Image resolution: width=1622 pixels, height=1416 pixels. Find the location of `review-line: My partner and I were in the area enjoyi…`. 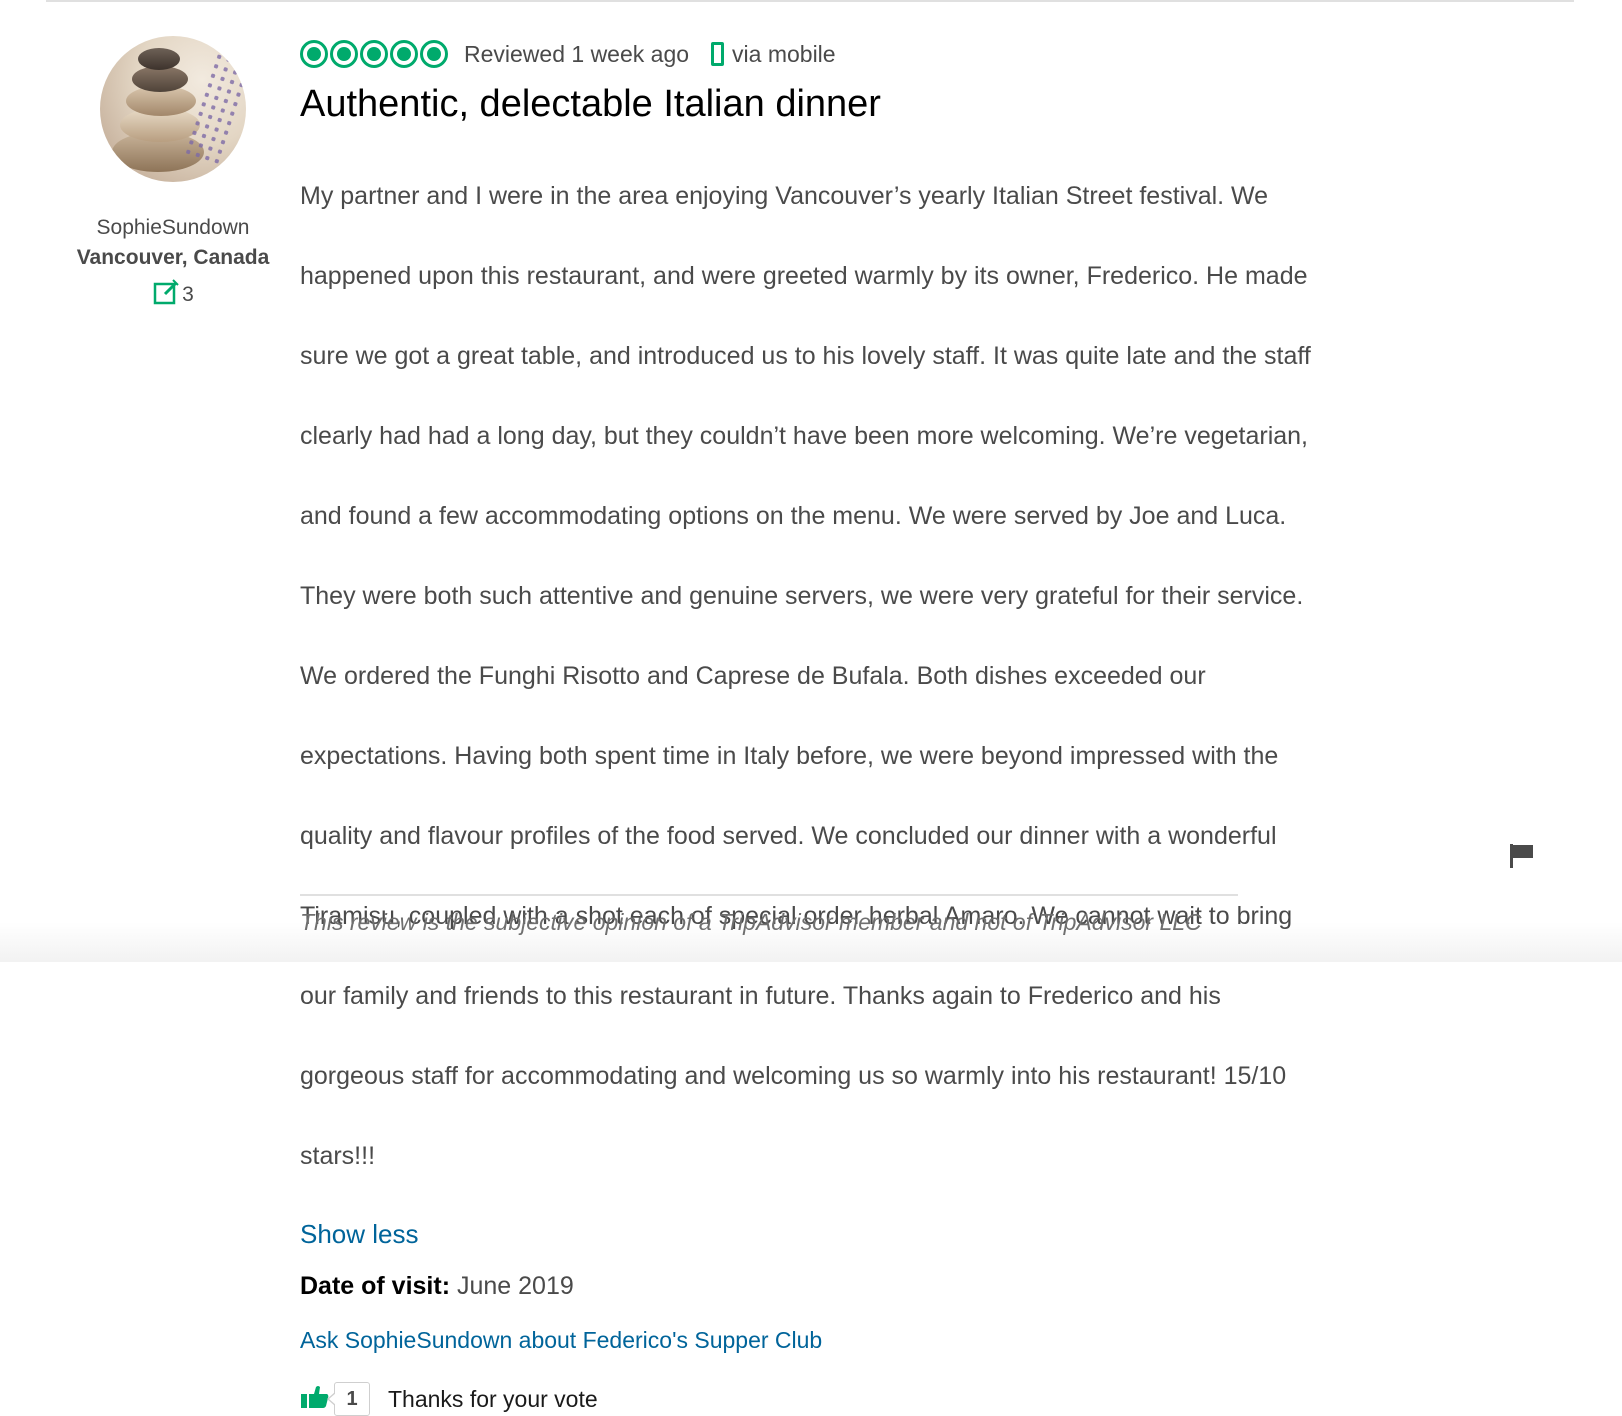

review-line: My partner and I were in the area enjoyi… is located at coordinates (784, 196).